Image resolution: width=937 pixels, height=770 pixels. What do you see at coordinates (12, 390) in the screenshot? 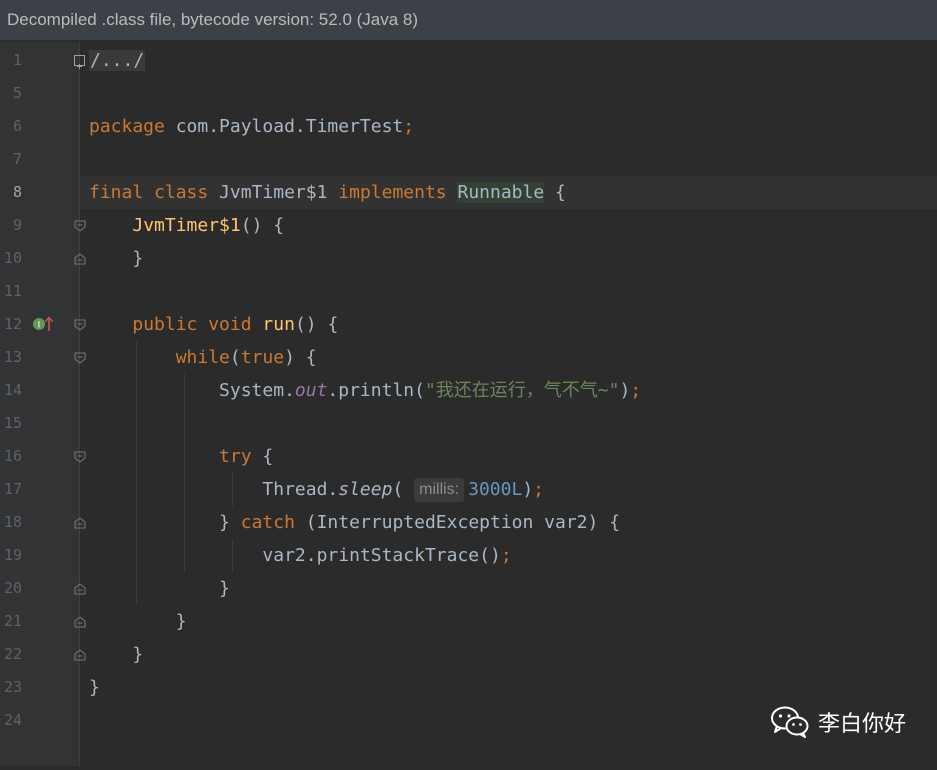
I see `line-number: 14` at bounding box center [12, 390].